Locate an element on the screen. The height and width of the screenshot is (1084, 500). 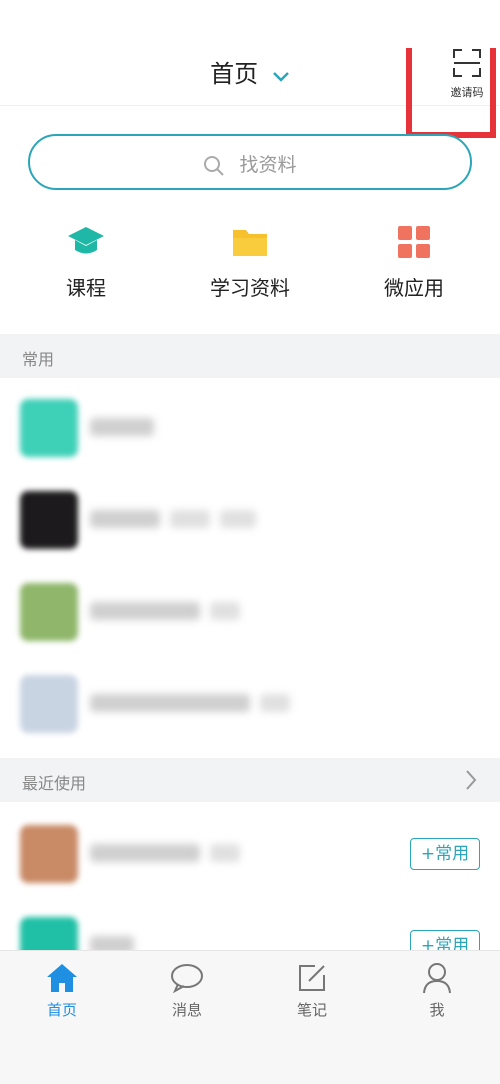
chat-bubble-icon is located at coordinates (187, 978).